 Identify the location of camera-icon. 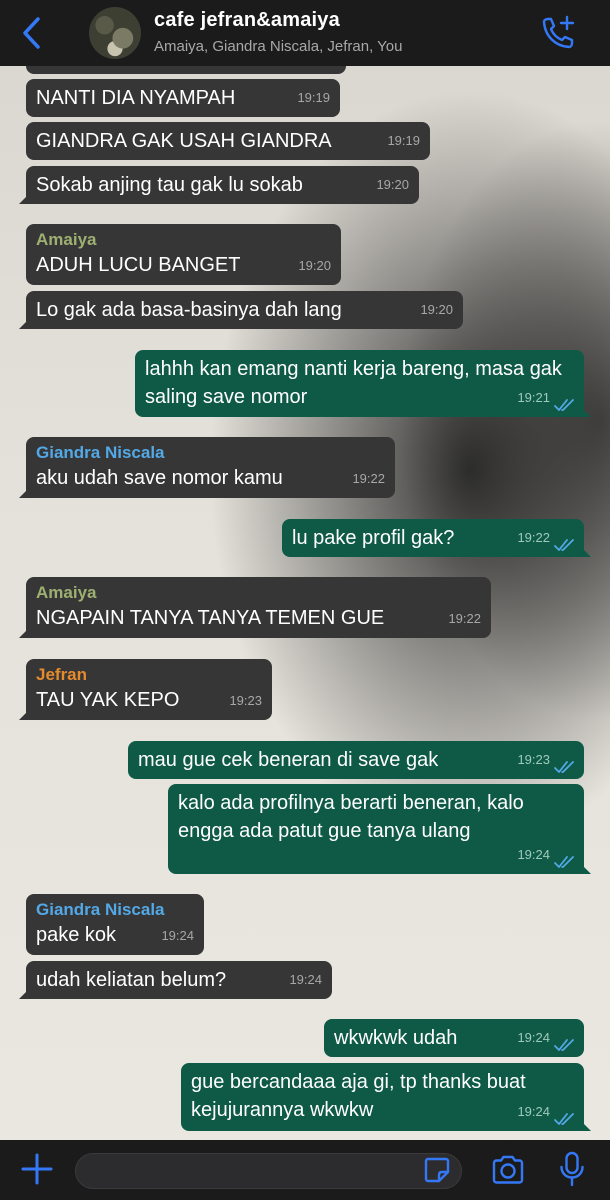
(508, 1169).